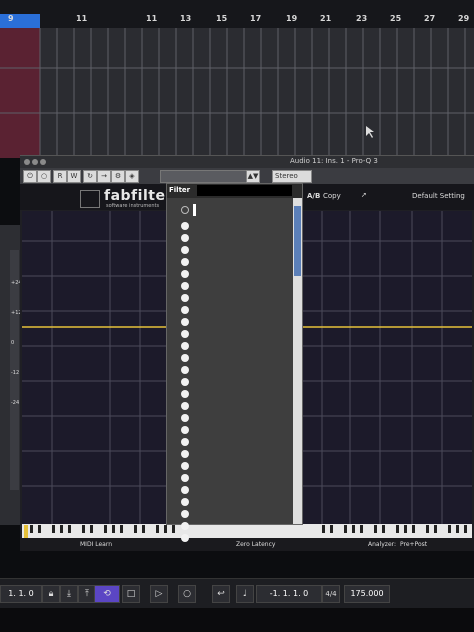 This screenshot has height=632, width=474. Describe the element at coordinates (364, 195) in the screenshot. I see `undo-icon: ➚` at that location.